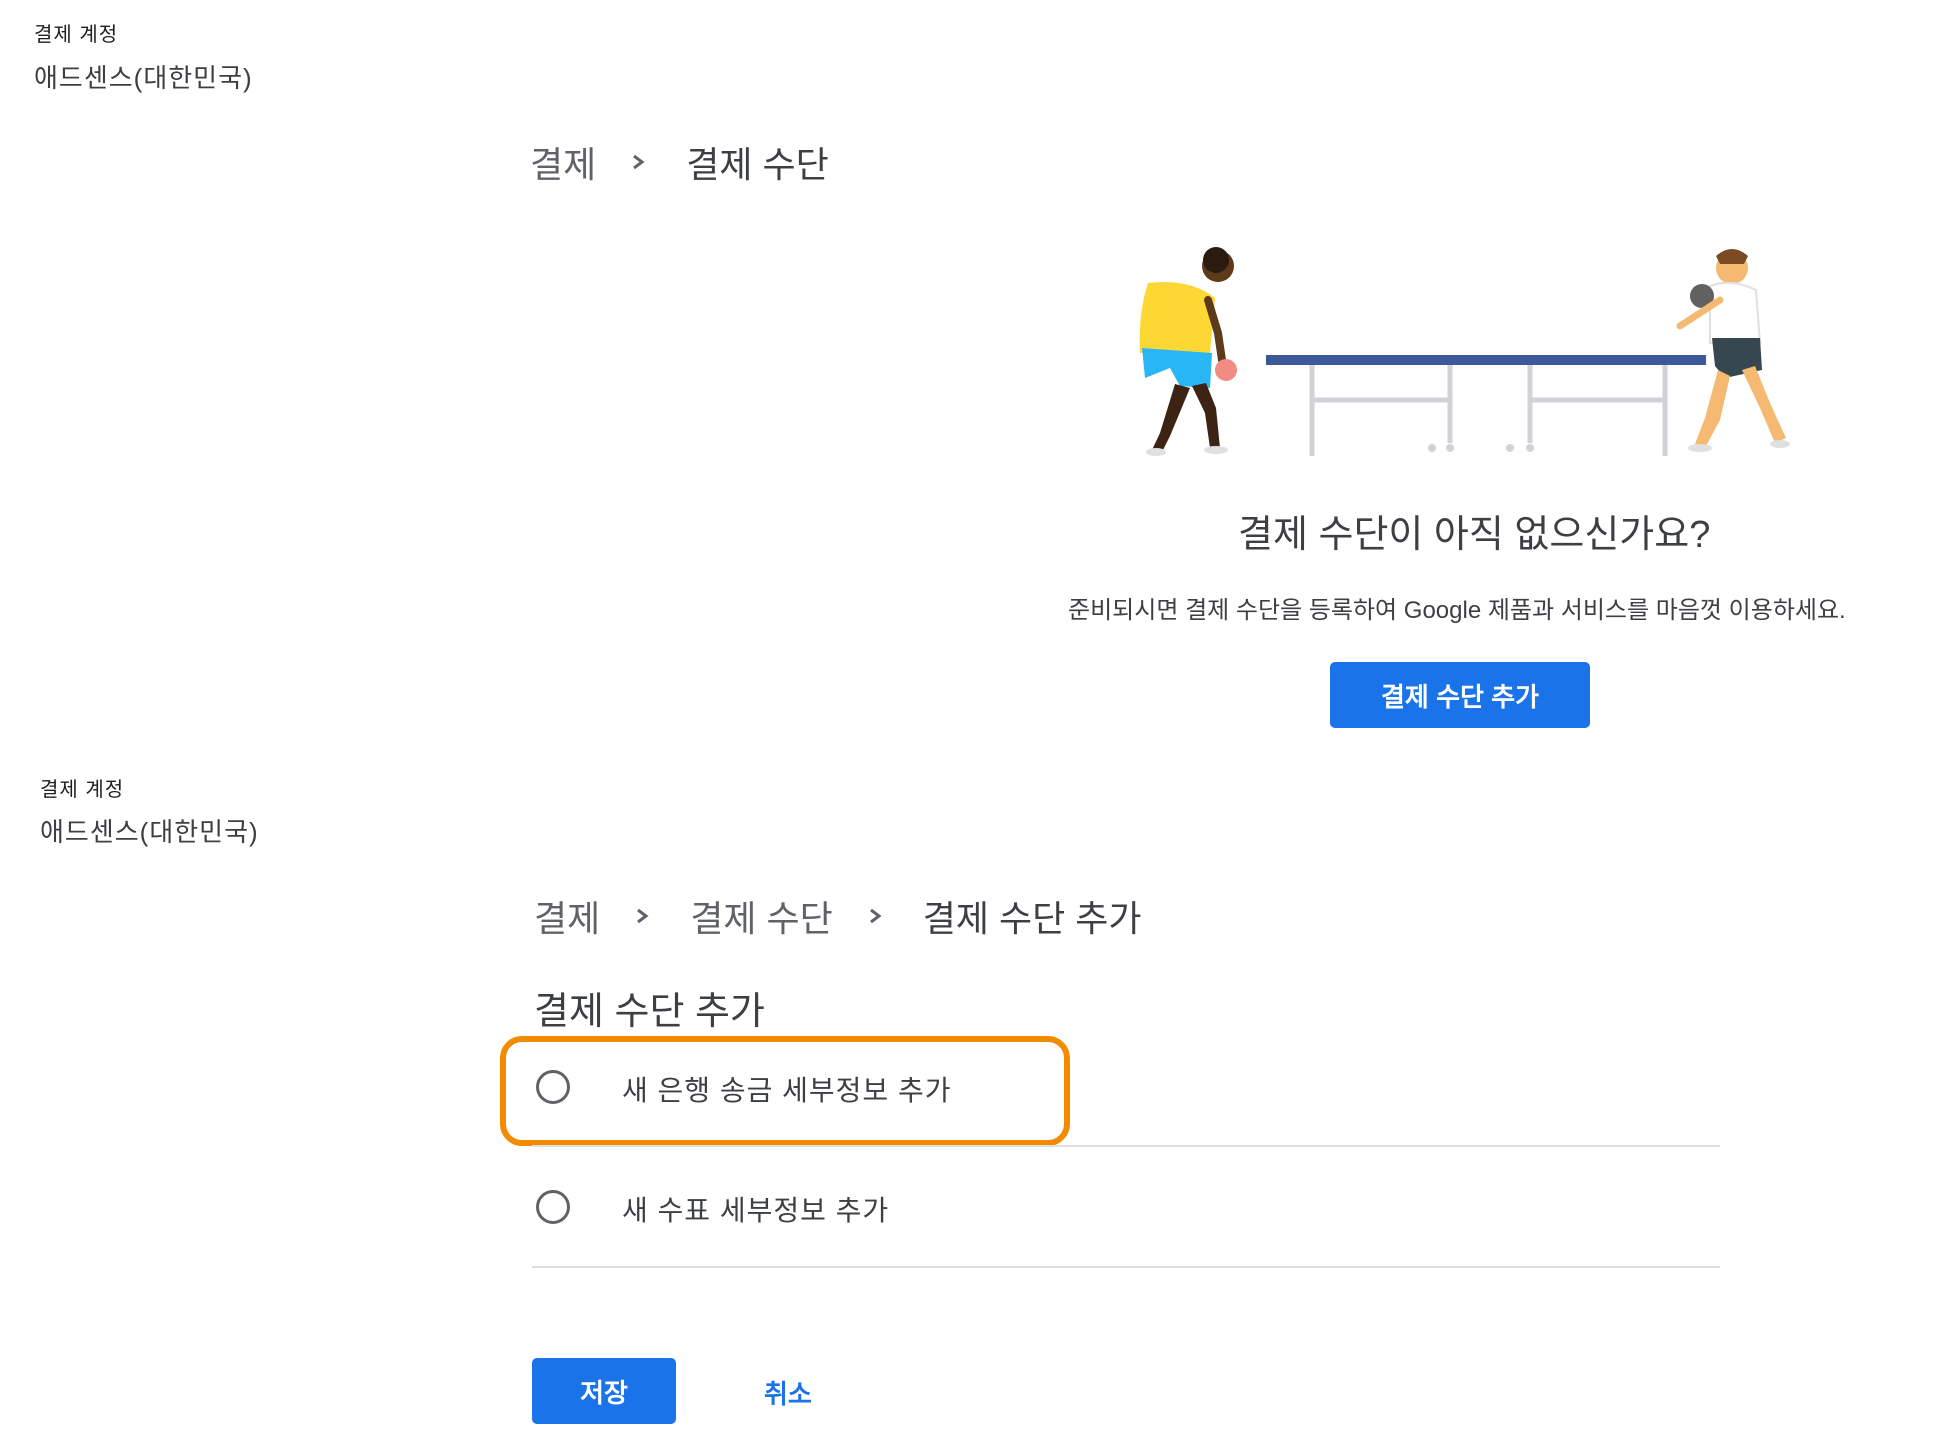  Describe the element at coordinates (787, 1090) in the screenshot. I see `option-label: 새 은행 송금 세부정보 추가` at that location.